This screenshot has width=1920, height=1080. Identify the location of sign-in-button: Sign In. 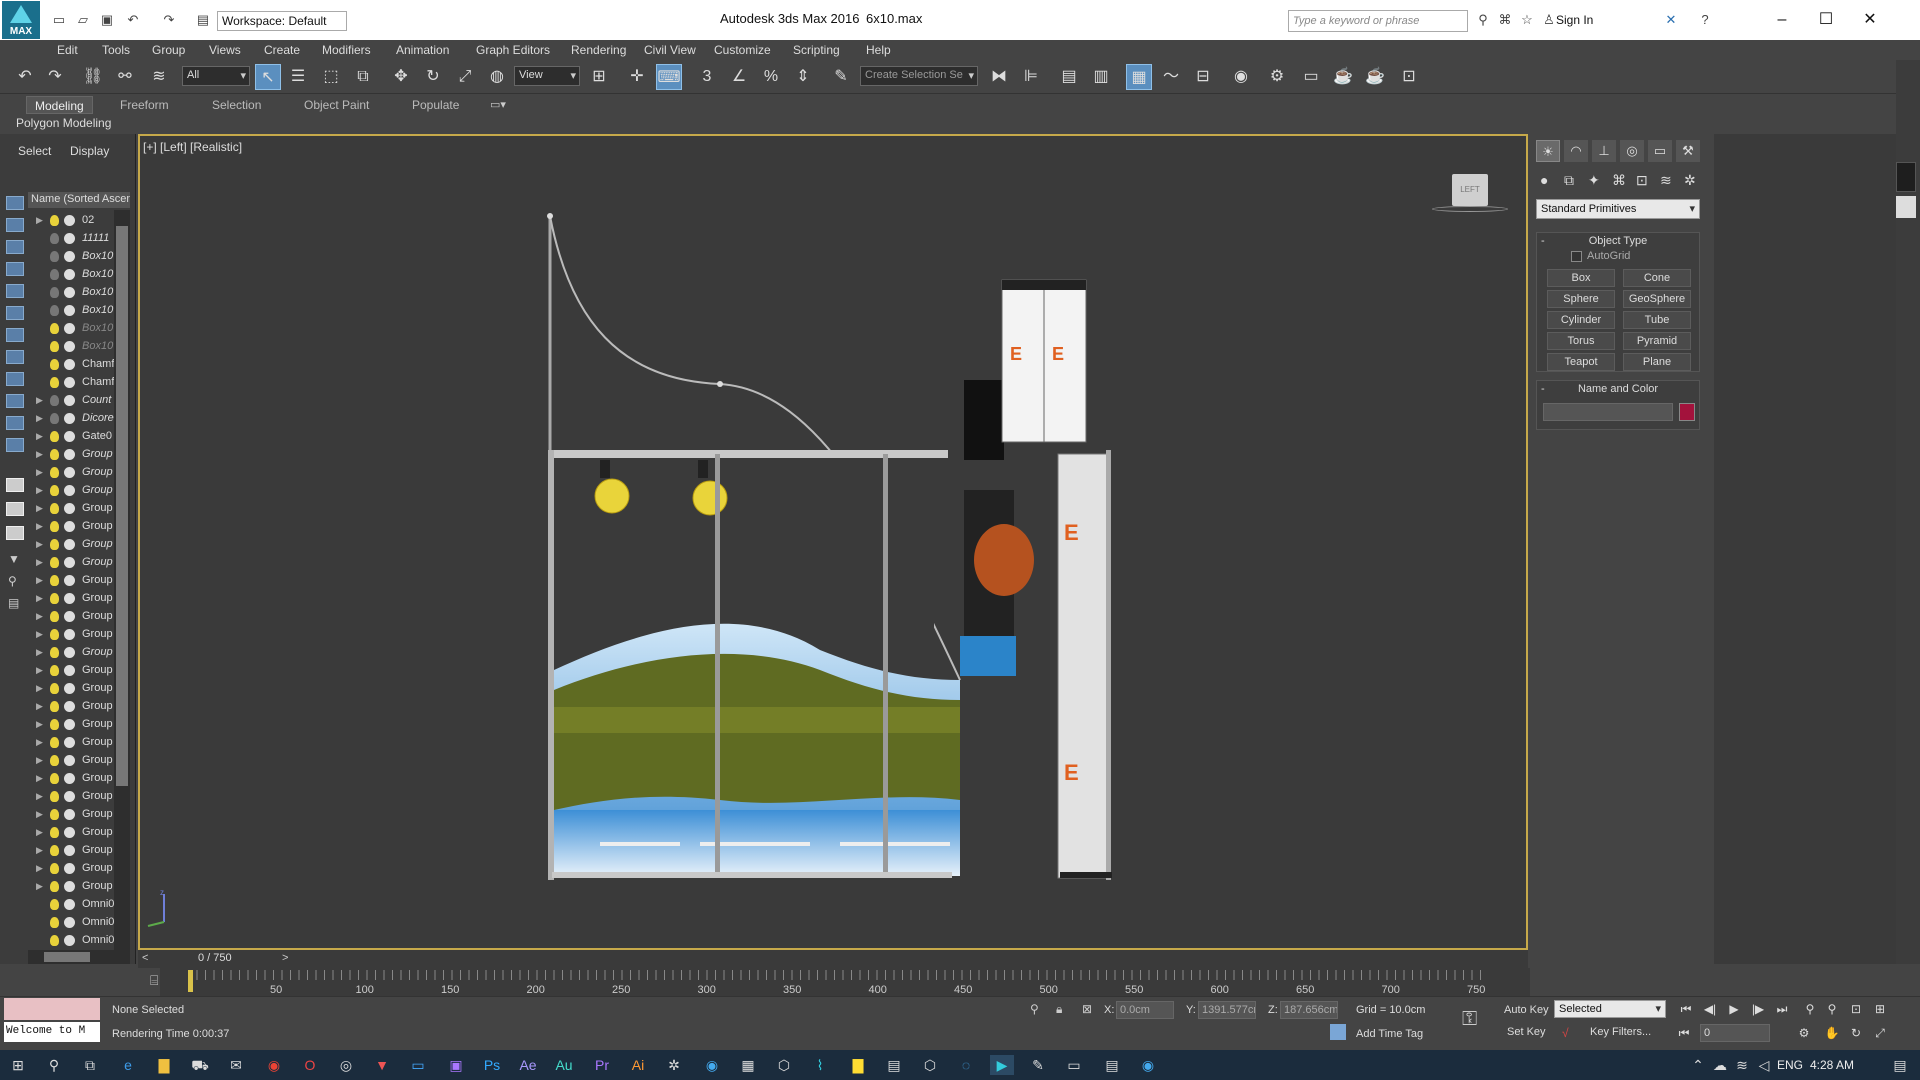
(1574, 20).